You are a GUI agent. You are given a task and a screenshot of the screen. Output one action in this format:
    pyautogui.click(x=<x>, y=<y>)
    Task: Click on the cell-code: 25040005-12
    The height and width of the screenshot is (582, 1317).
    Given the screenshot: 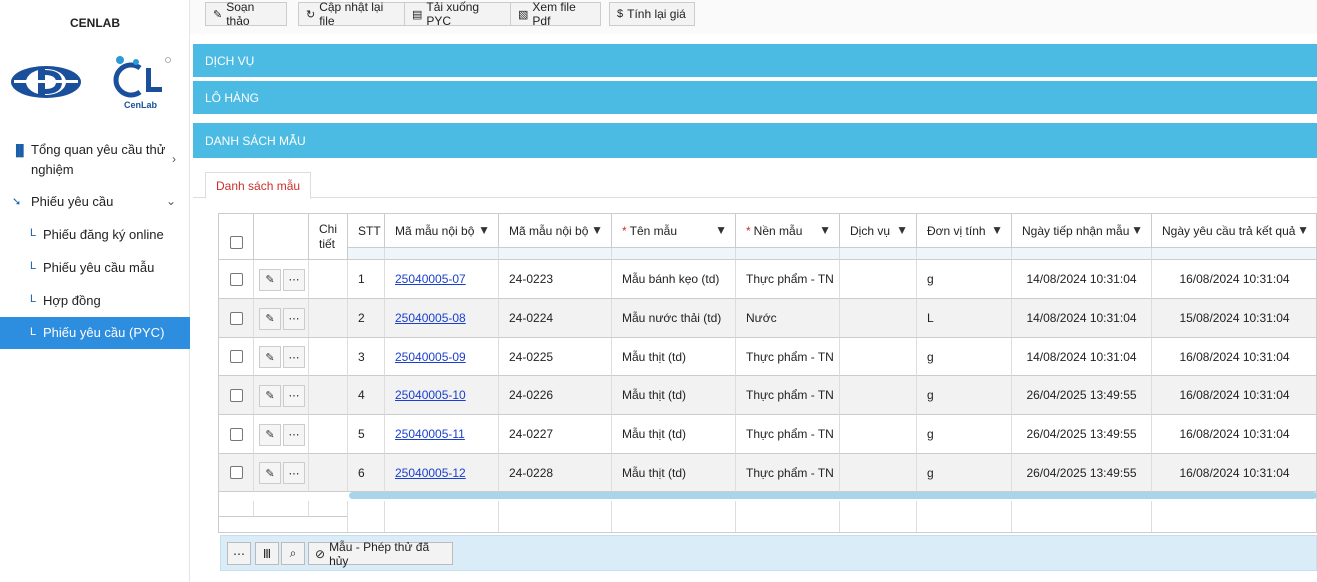 What is the action you would take?
    pyautogui.click(x=442, y=473)
    